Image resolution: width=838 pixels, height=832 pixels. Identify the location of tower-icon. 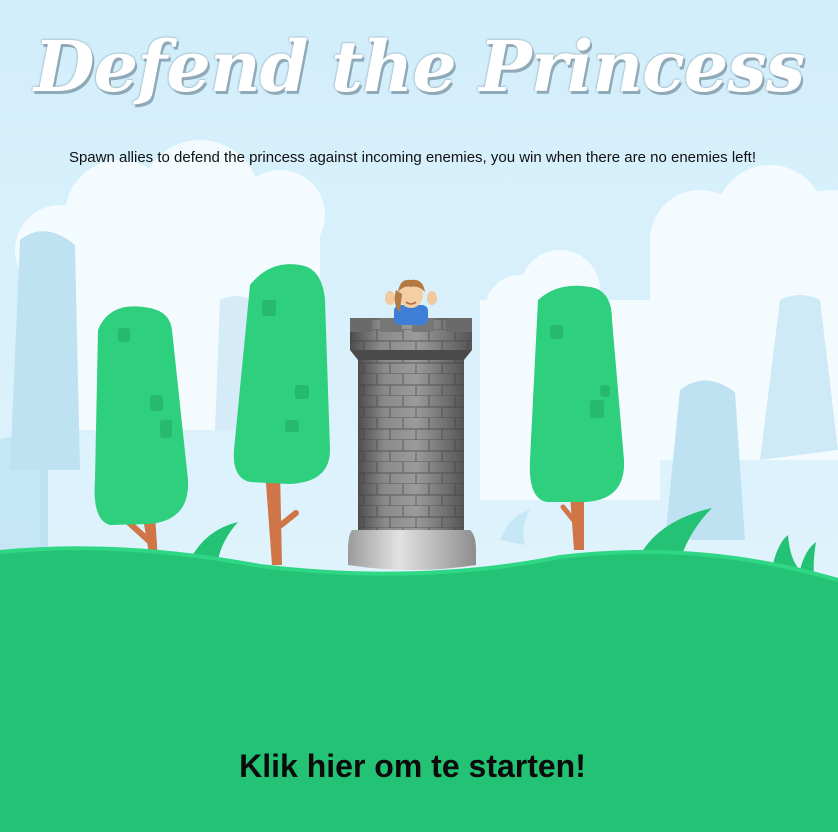
(412, 444).